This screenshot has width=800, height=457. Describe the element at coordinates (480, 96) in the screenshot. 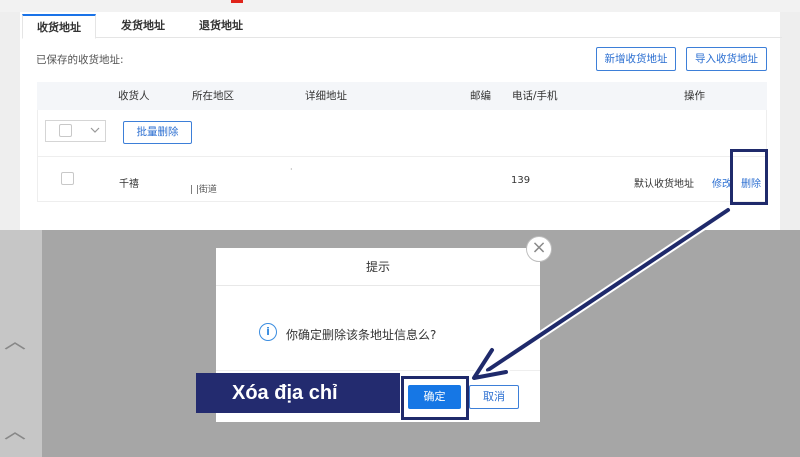

I see `header-postcode: 邮编` at that location.